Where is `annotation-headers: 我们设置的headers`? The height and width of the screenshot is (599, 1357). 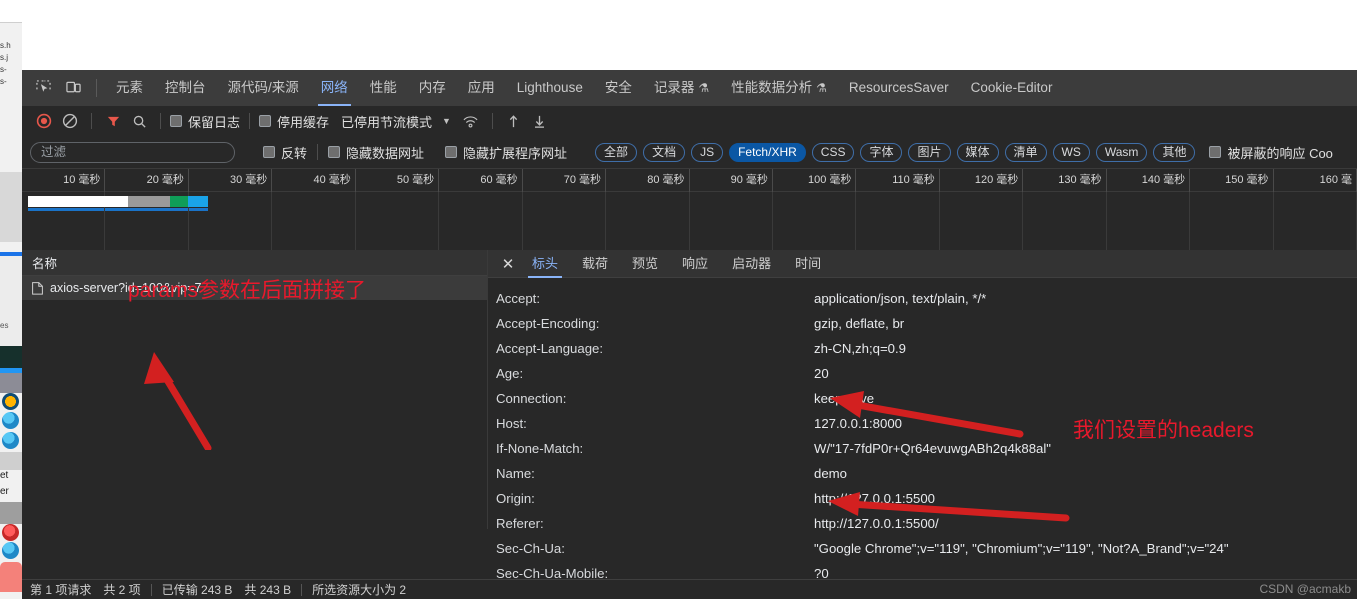
annotation-headers: 我们设置的headers is located at coordinates (1163, 430).